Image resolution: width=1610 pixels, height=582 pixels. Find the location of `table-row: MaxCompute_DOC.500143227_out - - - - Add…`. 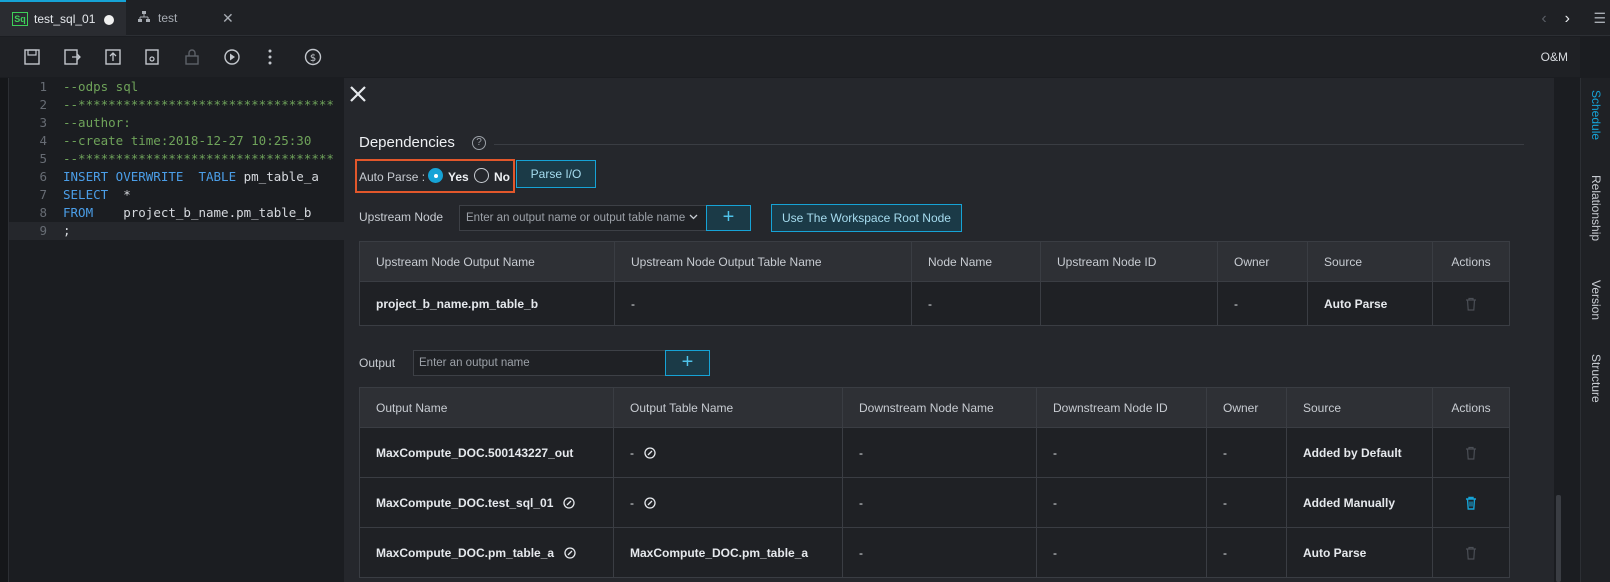

table-row: MaxCompute_DOC.500143227_out - - - - Add… is located at coordinates (934, 452).